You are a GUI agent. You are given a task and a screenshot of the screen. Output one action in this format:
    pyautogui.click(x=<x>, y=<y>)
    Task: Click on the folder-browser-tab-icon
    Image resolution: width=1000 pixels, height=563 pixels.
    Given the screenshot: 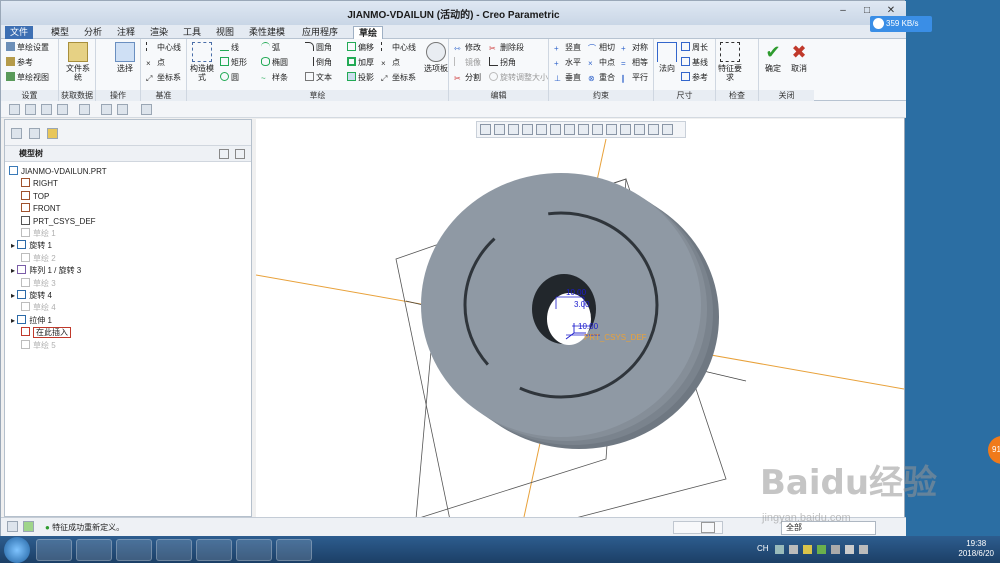 What is the action you would take?
    pyautogui.click(x=34, y=133)
    